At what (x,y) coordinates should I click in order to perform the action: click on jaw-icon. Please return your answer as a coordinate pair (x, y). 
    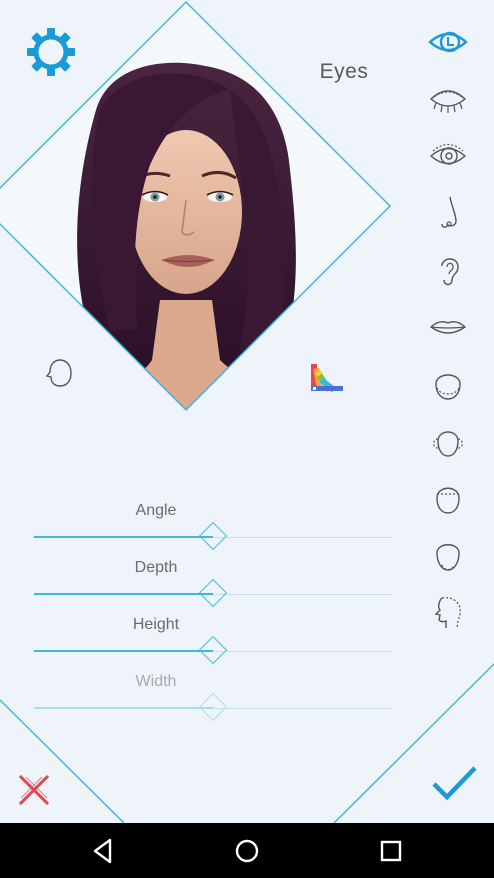
    Looking at the image, I should click on (448, 387).